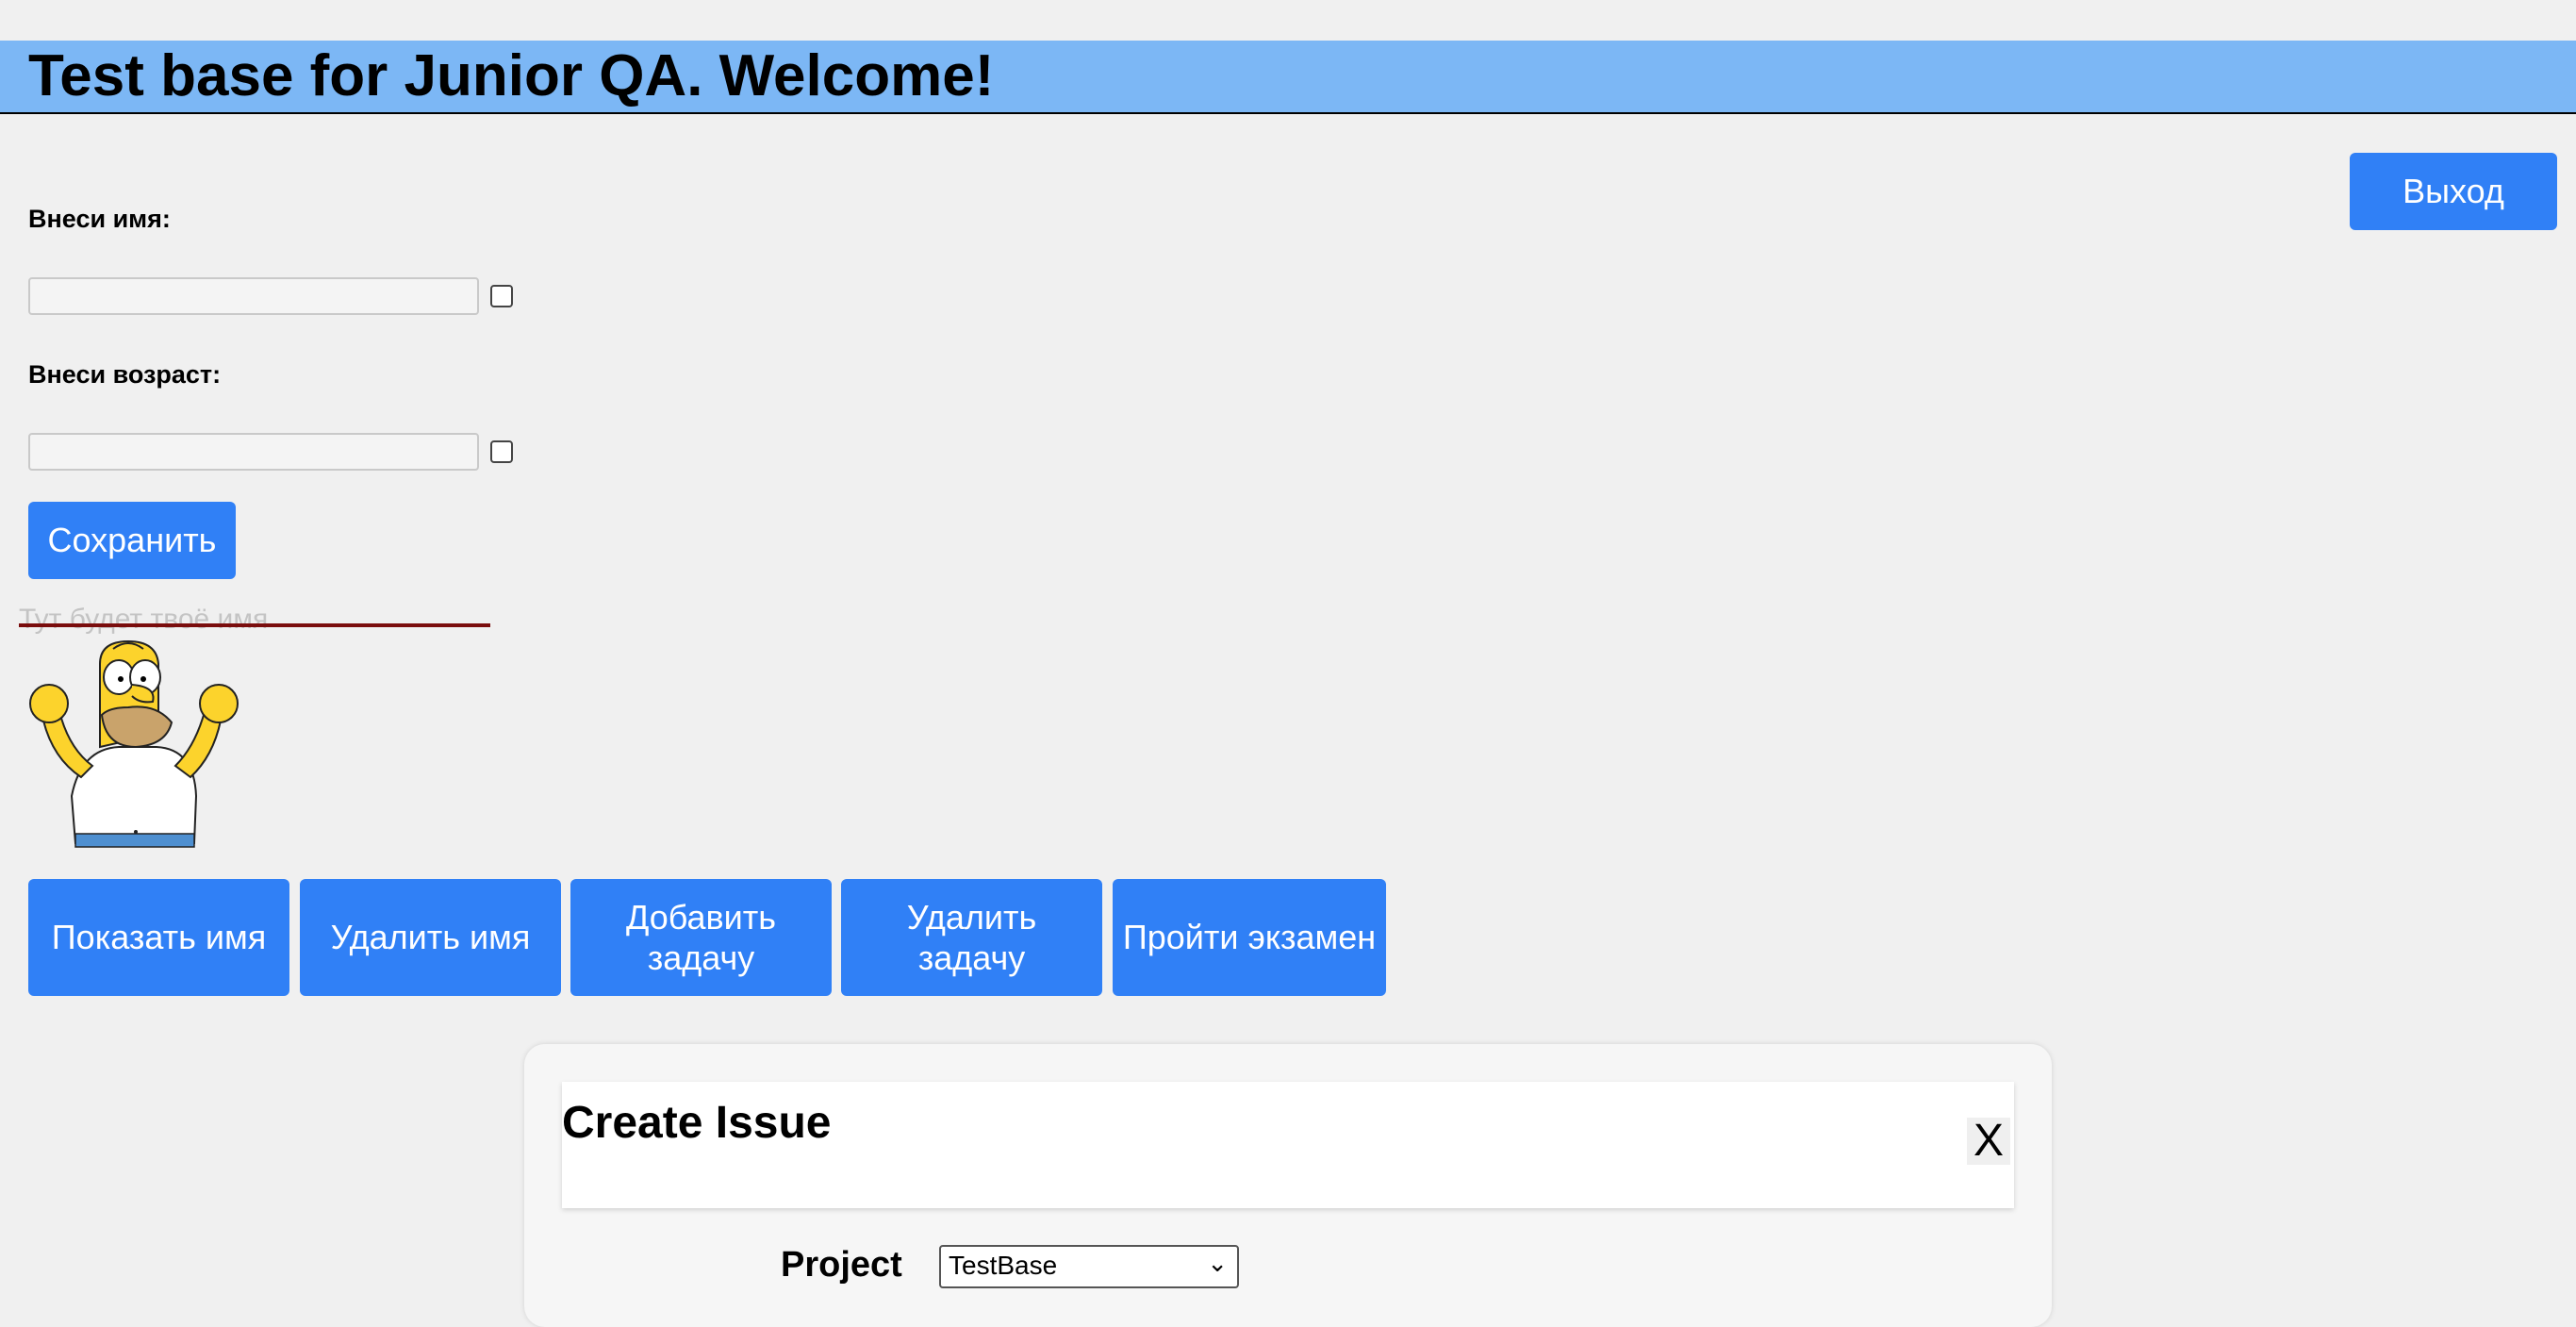 The image size is (2576, 1327). What do you see at coordinates (841, 1265) in the screenshot?
I see `project-label: Project` at bounding box center [841, 1265].